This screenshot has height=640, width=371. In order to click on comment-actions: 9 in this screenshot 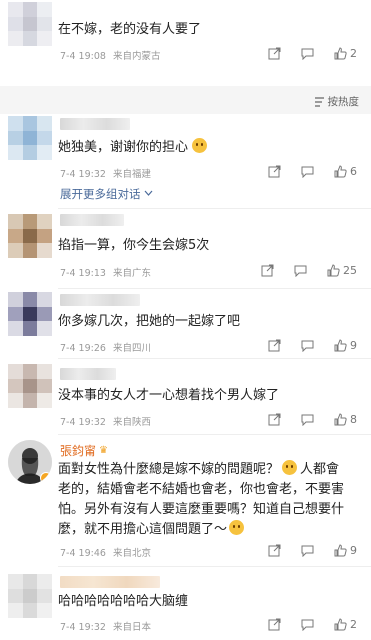, I will do `click(302, 345)`.